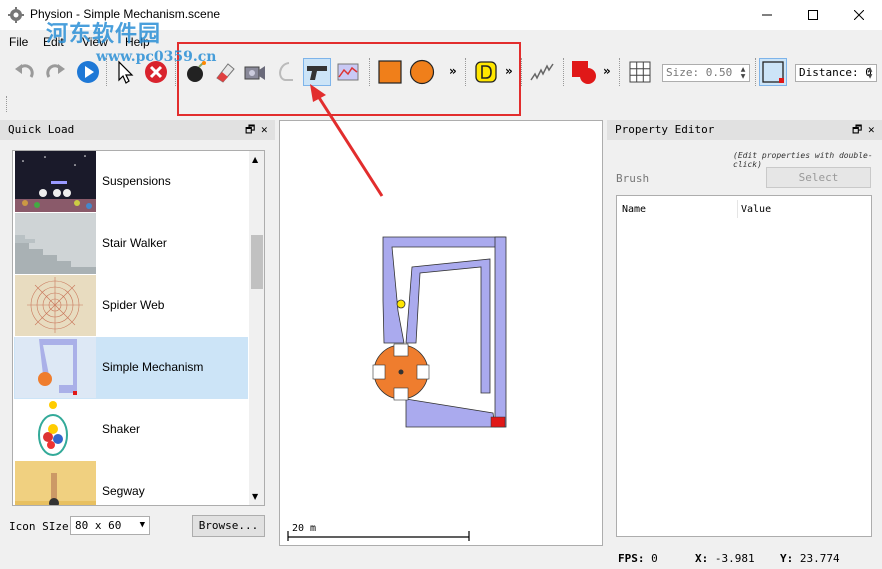 Image resolution: width=882 pixels, height=569 pixels. I want to click on thumbnail-shaker, so click(55, 429).